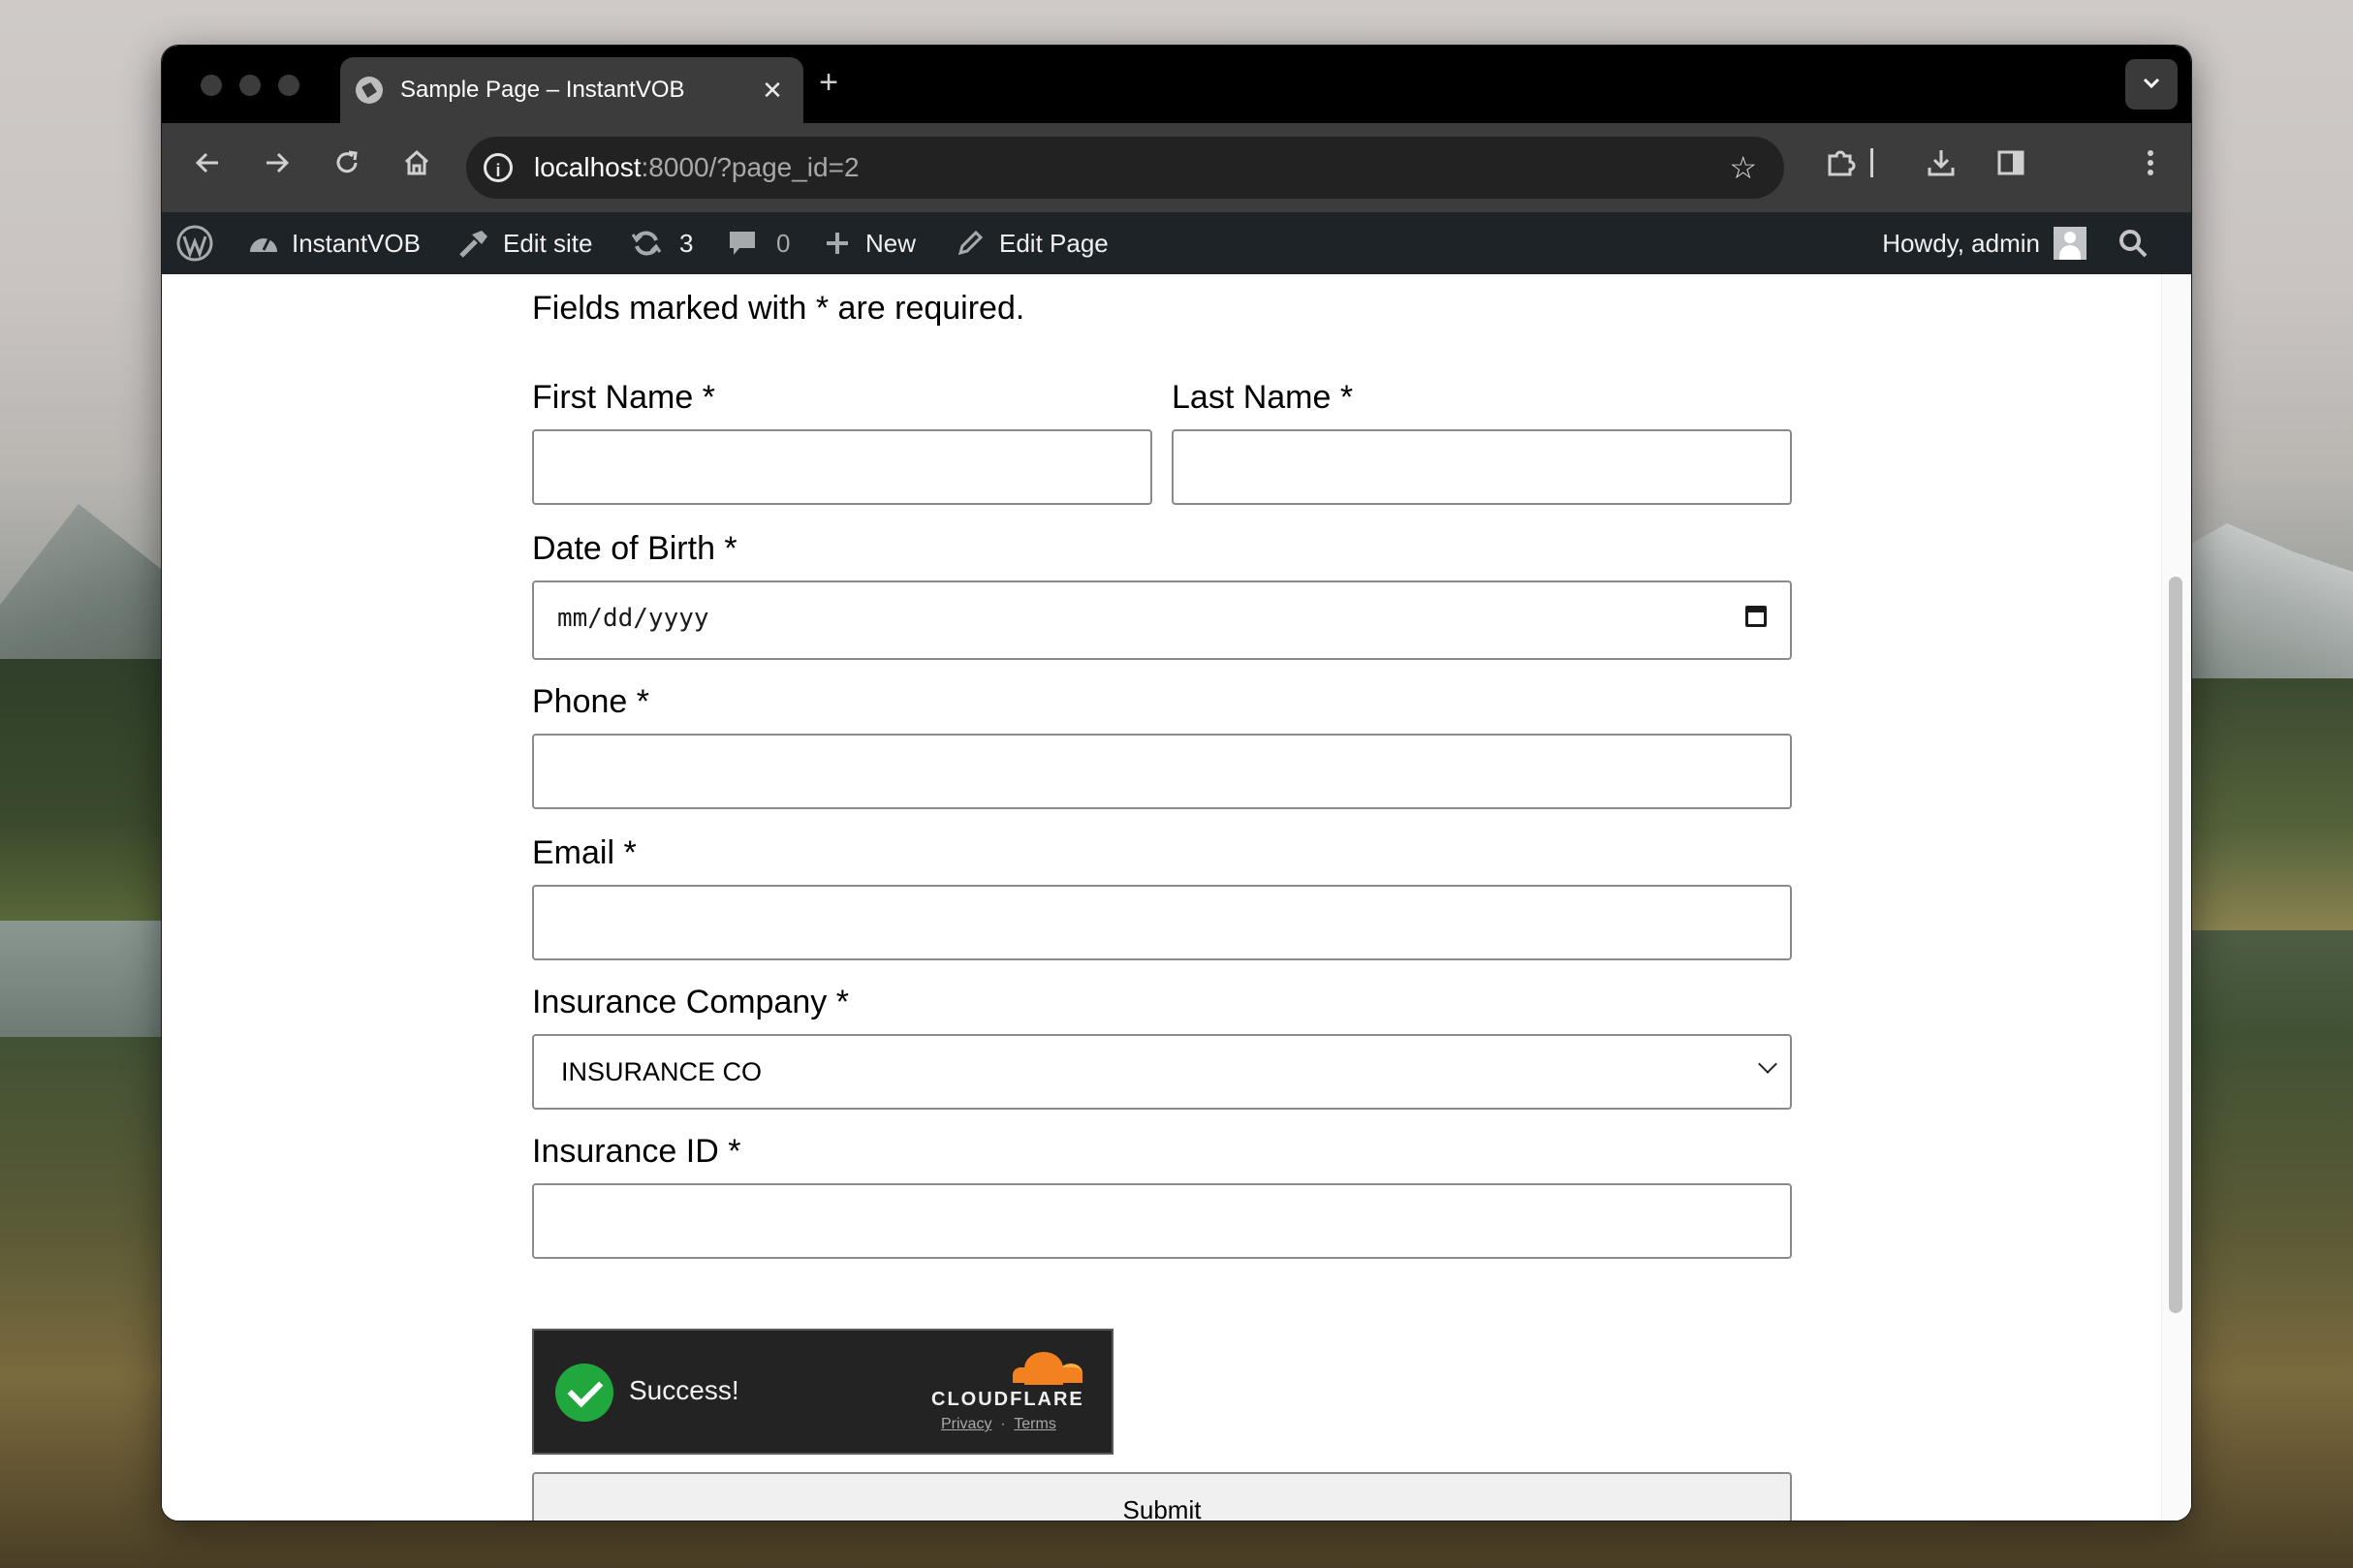 The width and height of the screenshot is (2353, 1568). I want to click on wp-account-menu: Howdy, admin, so click(1984, 243).